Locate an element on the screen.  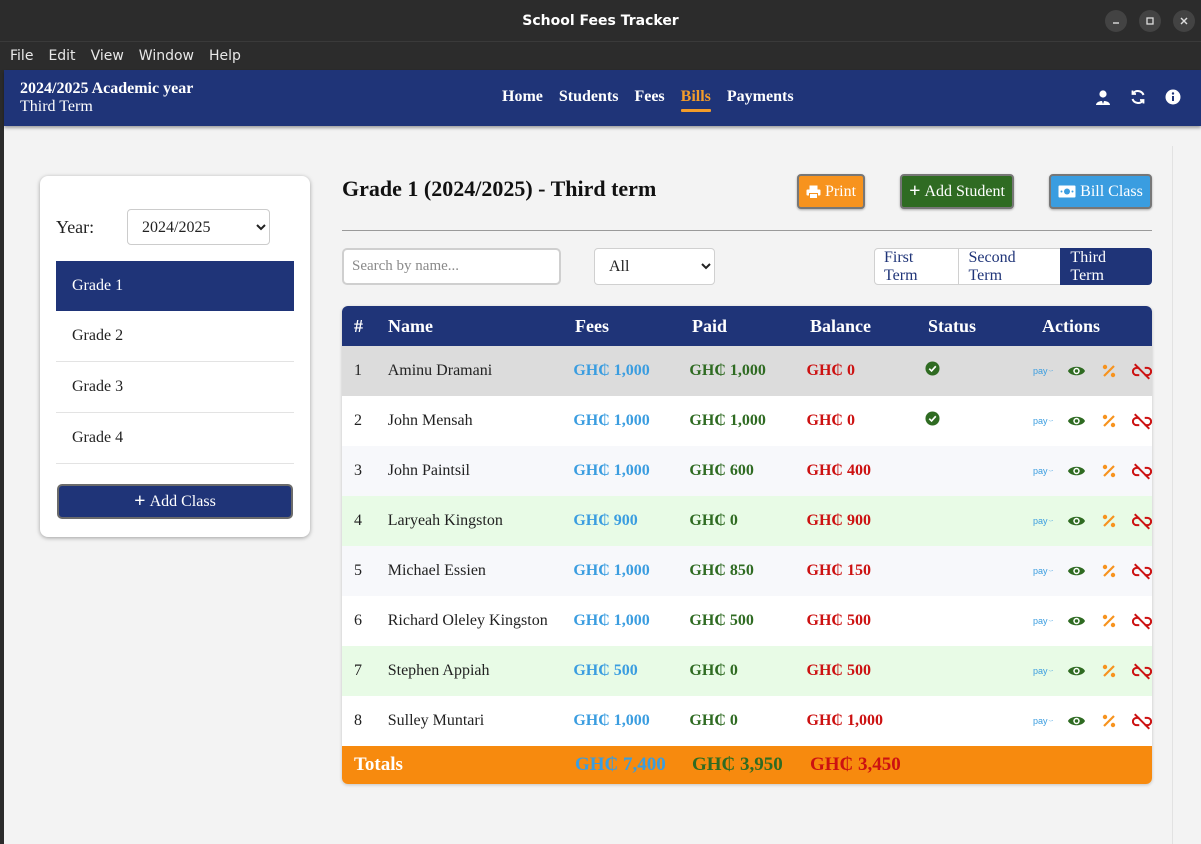
add-class-button: + Add Class is located at coordinates (175, 501).